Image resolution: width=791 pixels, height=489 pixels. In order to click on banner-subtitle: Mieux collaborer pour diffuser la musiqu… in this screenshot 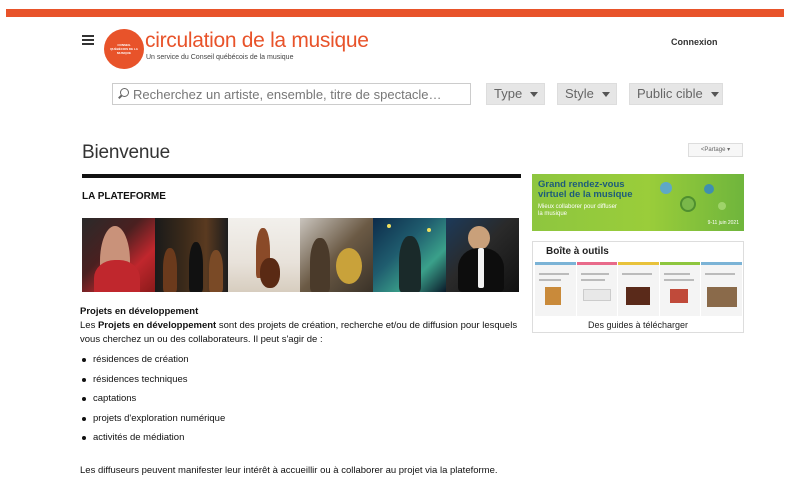, I will do `click(577, 210)`.